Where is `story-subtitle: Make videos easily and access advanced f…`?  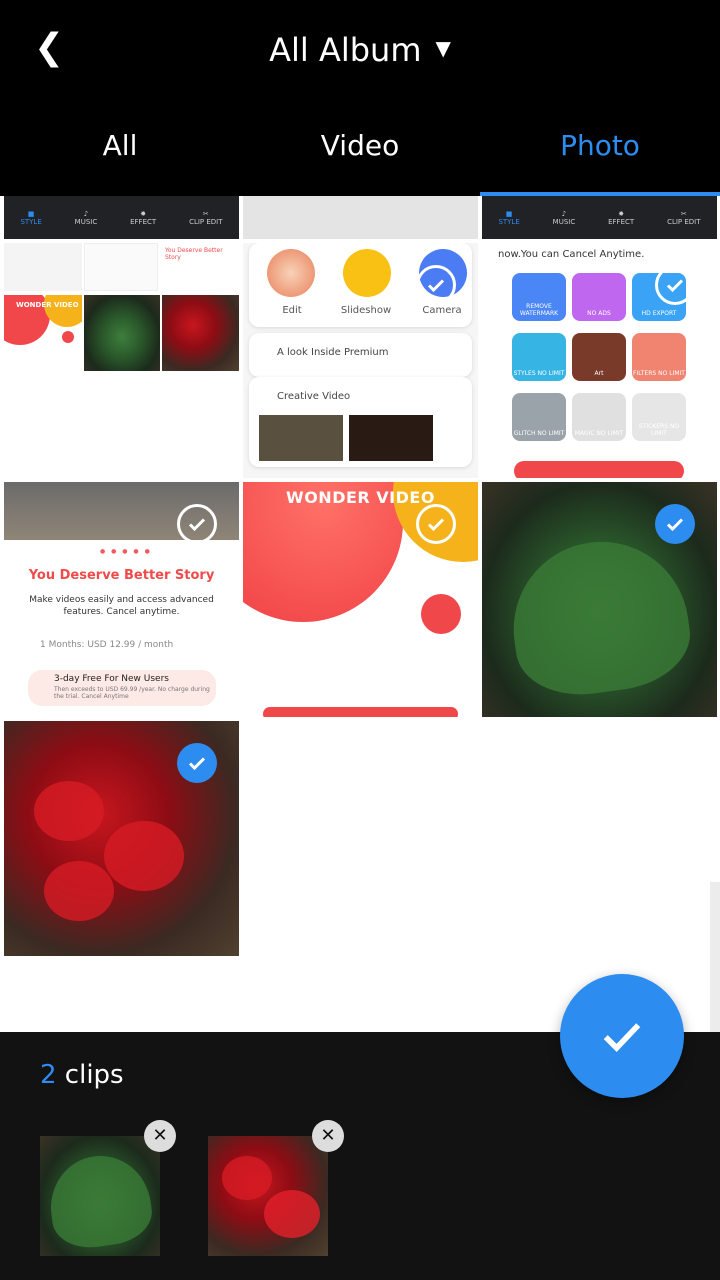
story-subtitle: Make videos easily and access advanced f… is located at coordinates (121, 606).